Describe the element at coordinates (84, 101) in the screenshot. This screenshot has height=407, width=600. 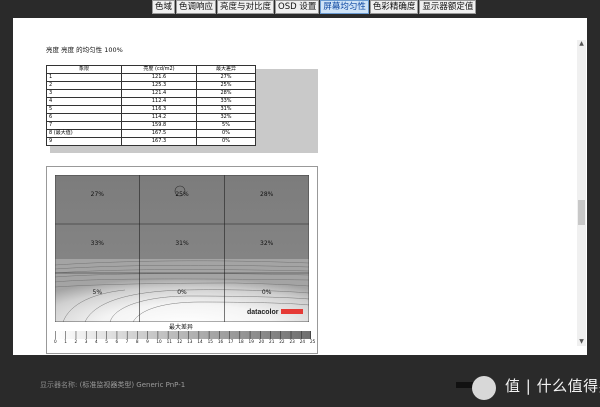
I see `table-cell: 4` at that location.